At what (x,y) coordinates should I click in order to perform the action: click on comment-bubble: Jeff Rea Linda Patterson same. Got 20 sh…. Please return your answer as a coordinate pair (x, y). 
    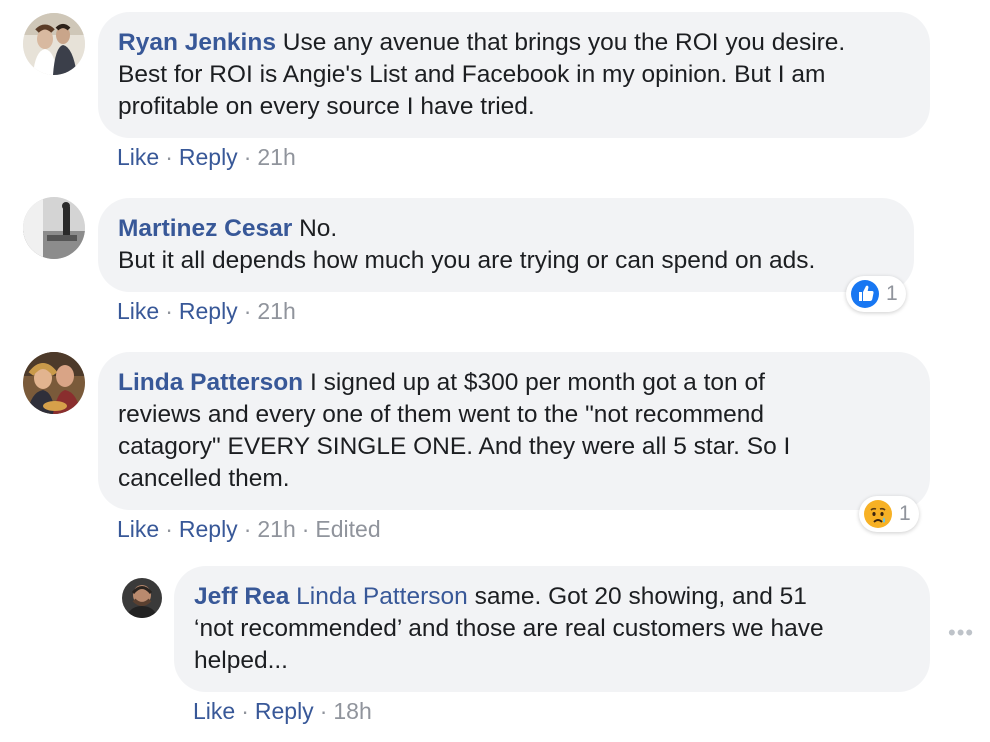
    Looking at the image, I should click on (552, 629).